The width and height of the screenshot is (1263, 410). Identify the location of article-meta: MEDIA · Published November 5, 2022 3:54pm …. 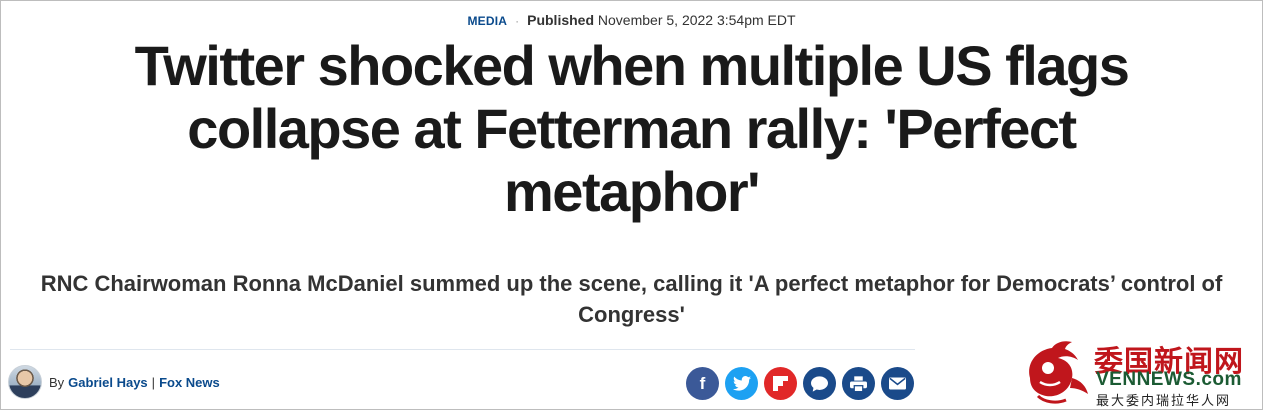
(631, 20).